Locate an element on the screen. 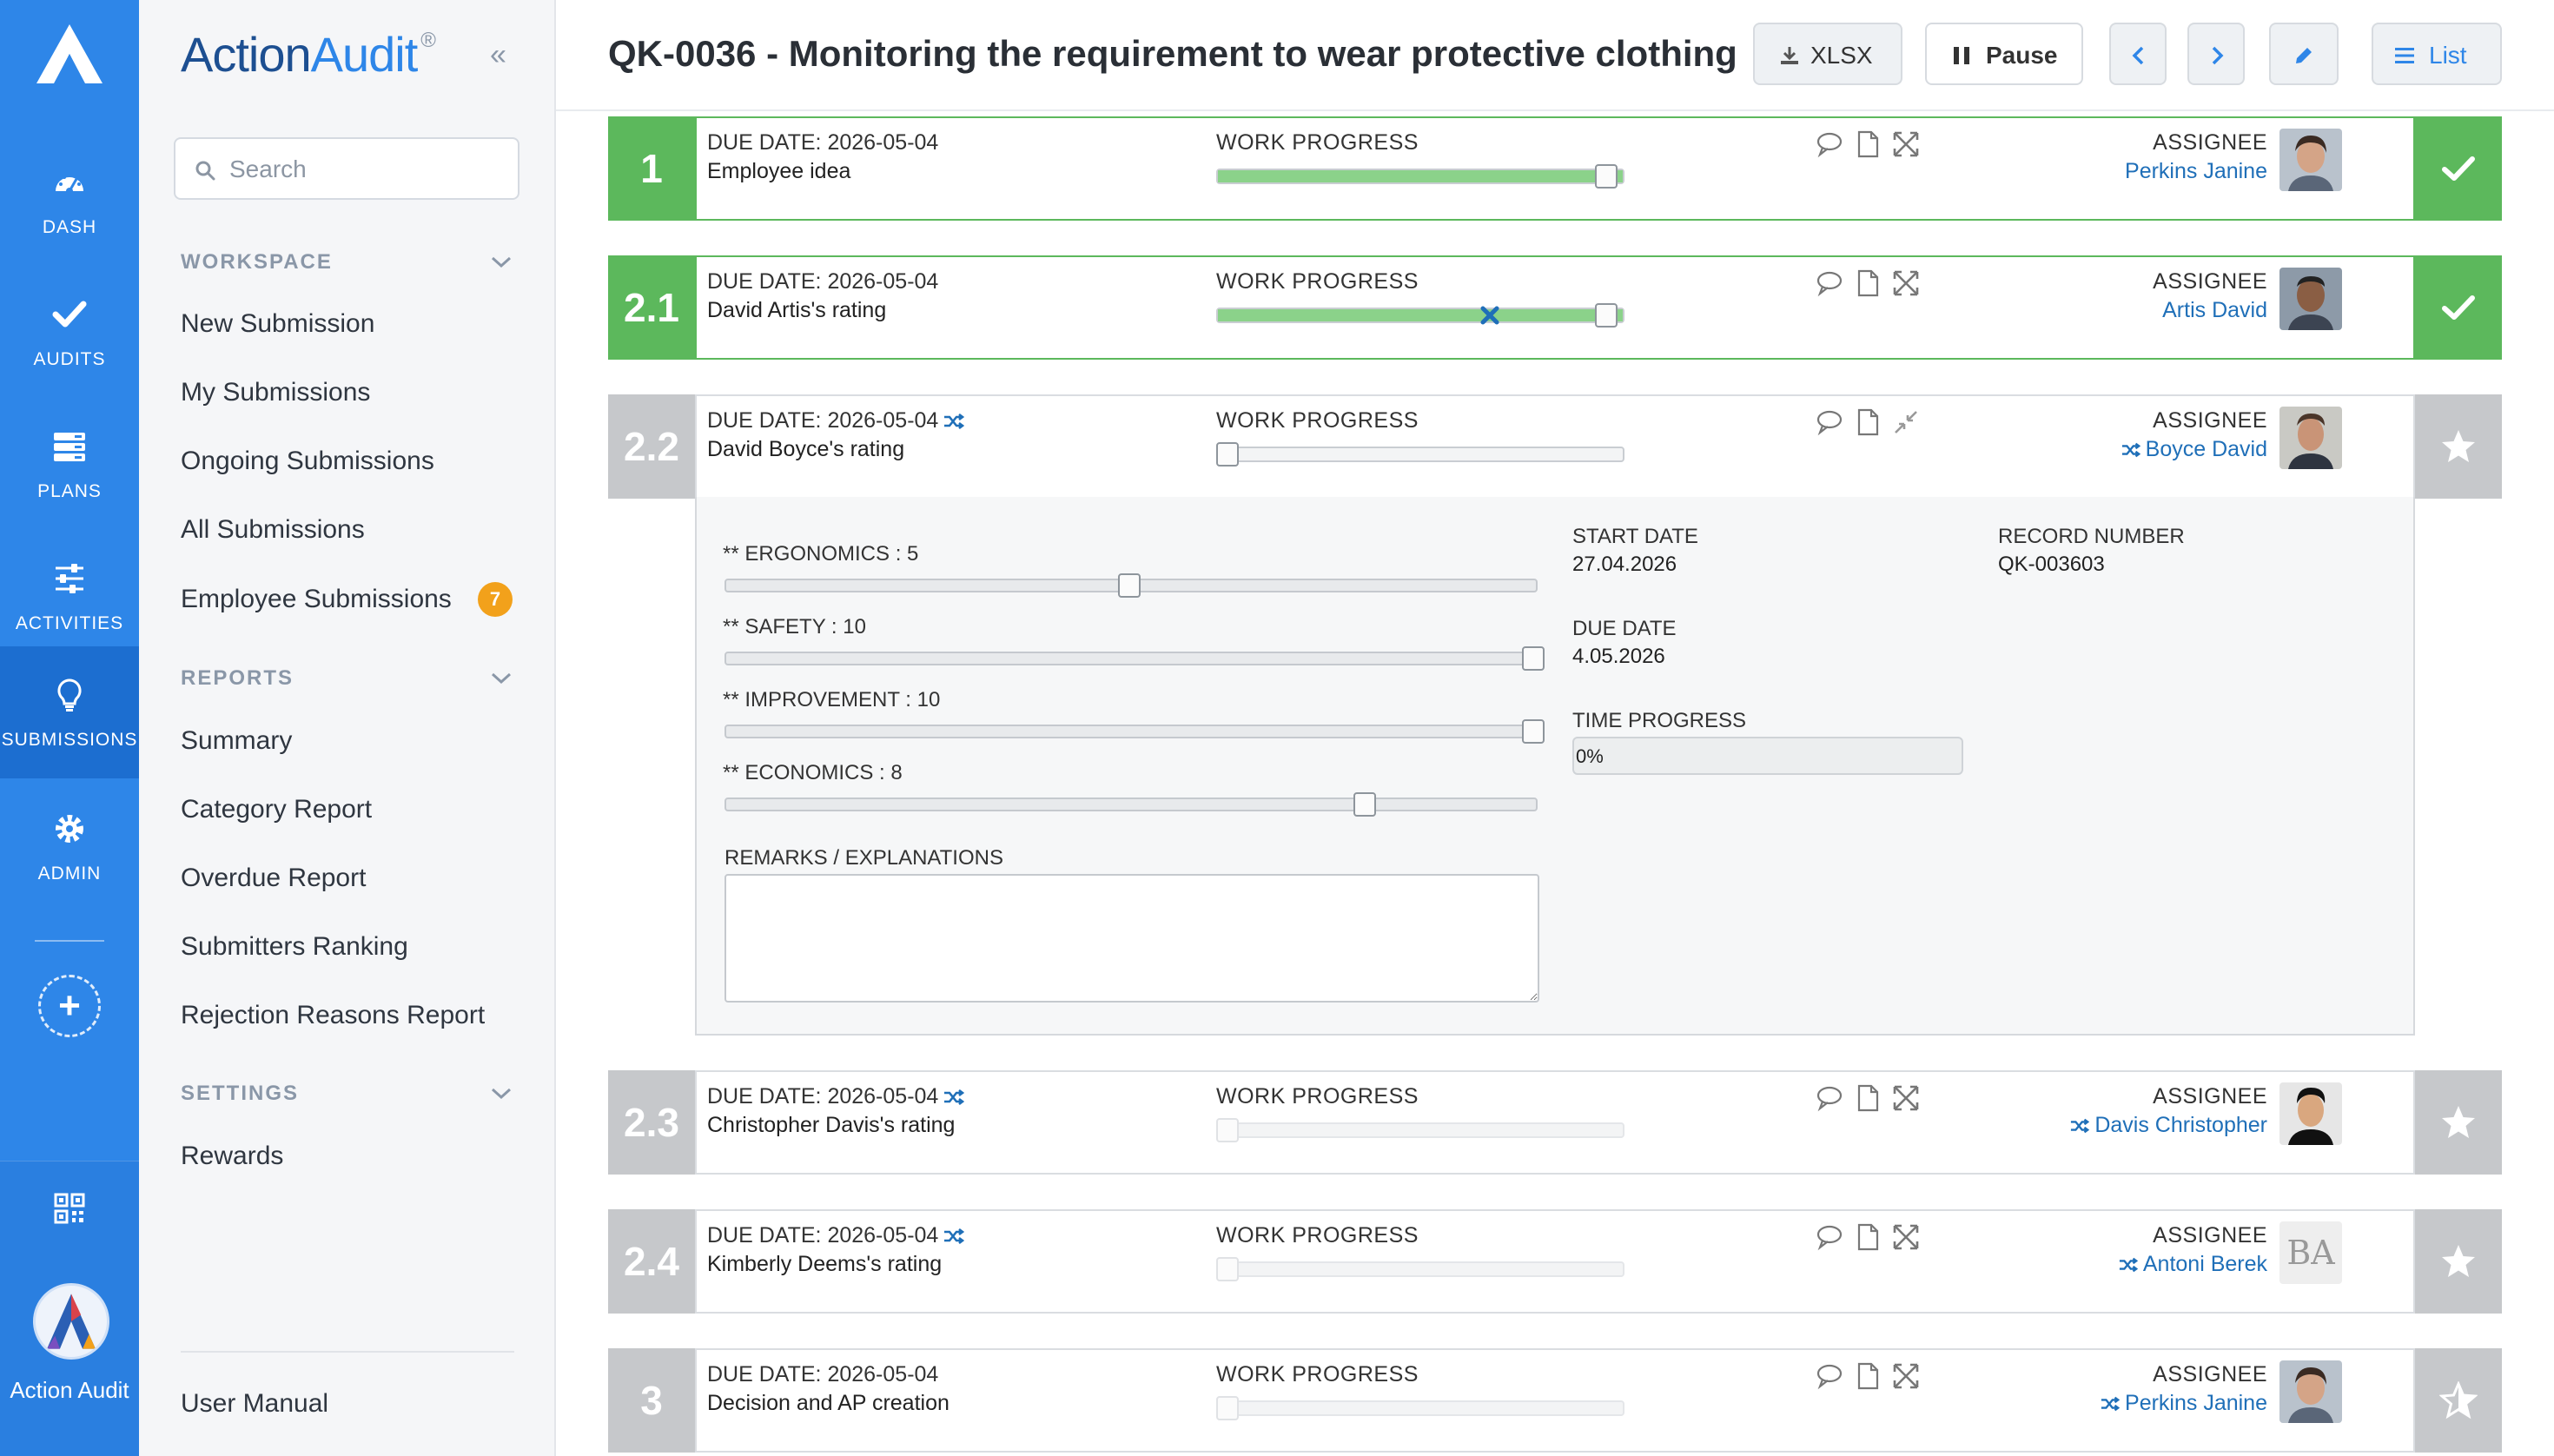  assignee-name: Boyce David is located at coordinates (2095, 449).